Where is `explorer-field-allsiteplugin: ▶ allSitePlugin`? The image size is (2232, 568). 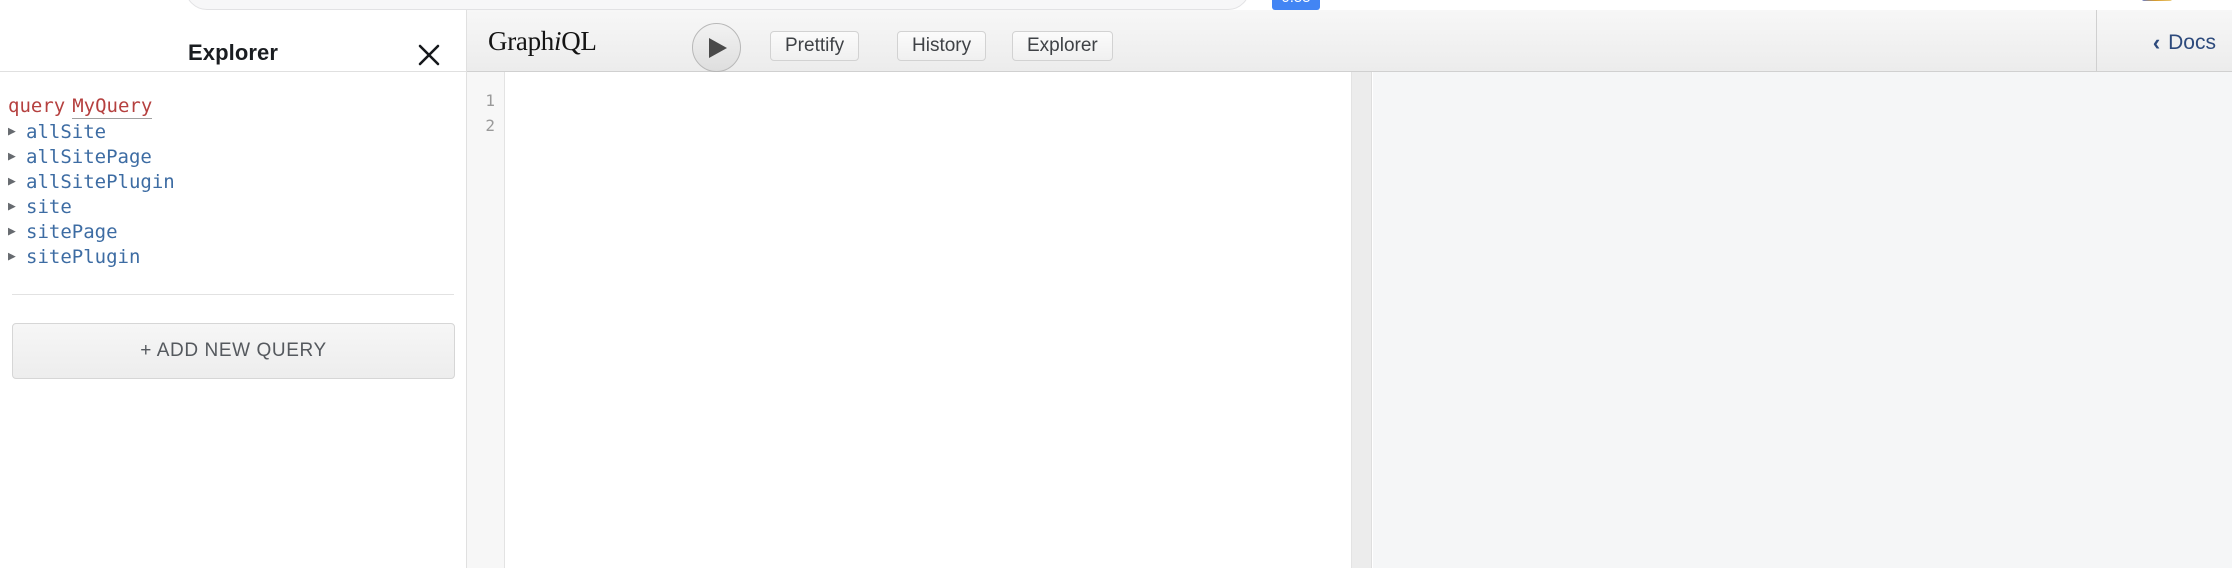 explorer-field-allsiteplugin: ▶ allSitePlugin is located at coordinates (233, 181).